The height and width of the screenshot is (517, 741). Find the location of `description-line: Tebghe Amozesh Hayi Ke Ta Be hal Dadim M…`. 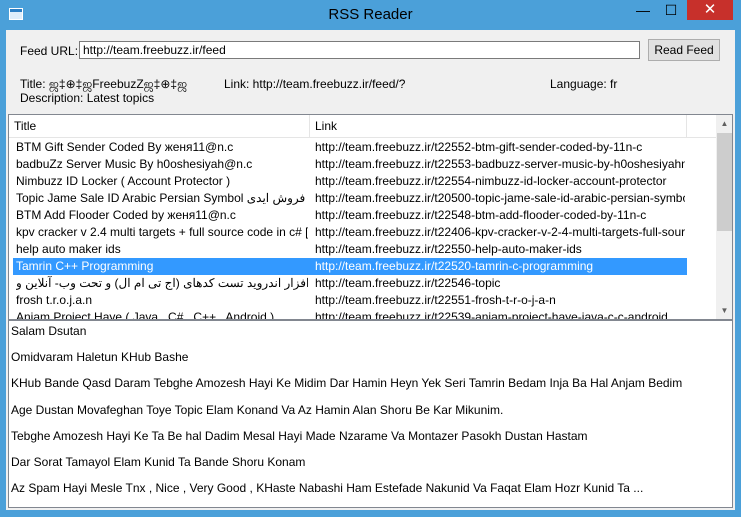

description-line: Tebghe Amozesh Hayi Ke Ta Be hal Dadim M… is located at coordinates (299, 435).